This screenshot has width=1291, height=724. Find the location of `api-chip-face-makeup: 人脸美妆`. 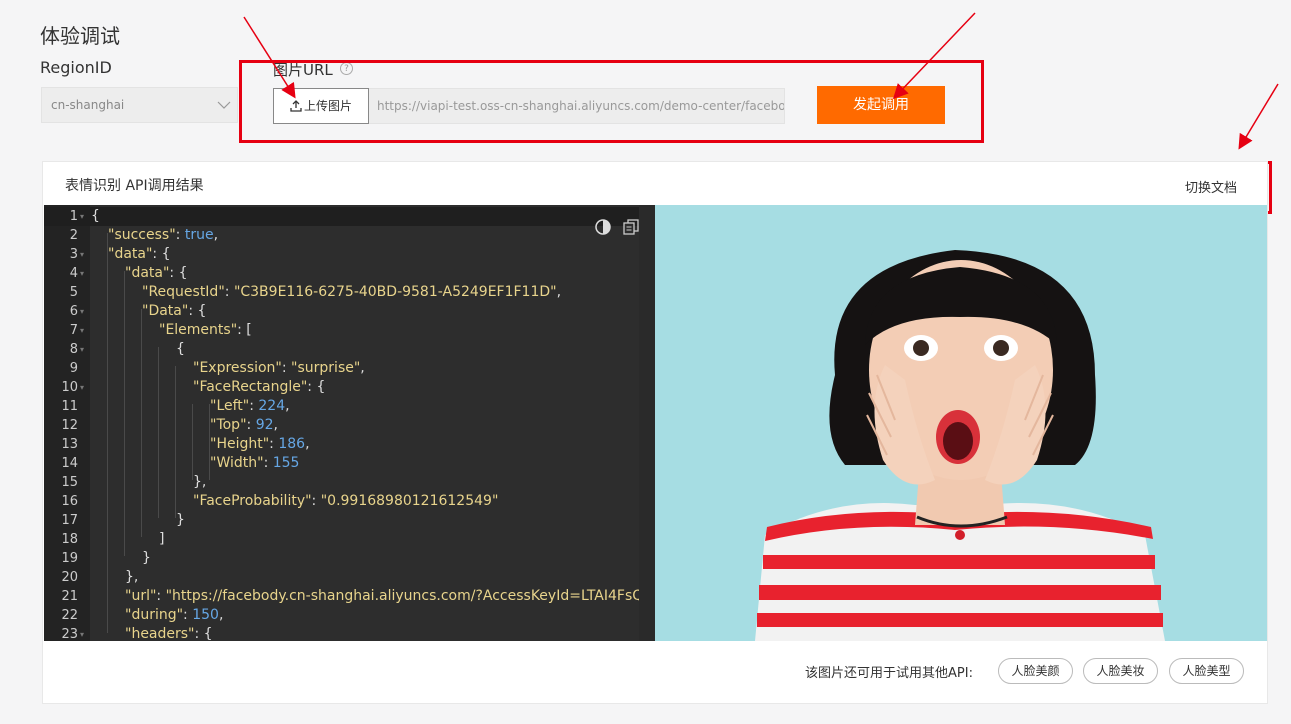

api-chip-face-makeup: 人脸美妆 is located at coordinates (1120, 671).